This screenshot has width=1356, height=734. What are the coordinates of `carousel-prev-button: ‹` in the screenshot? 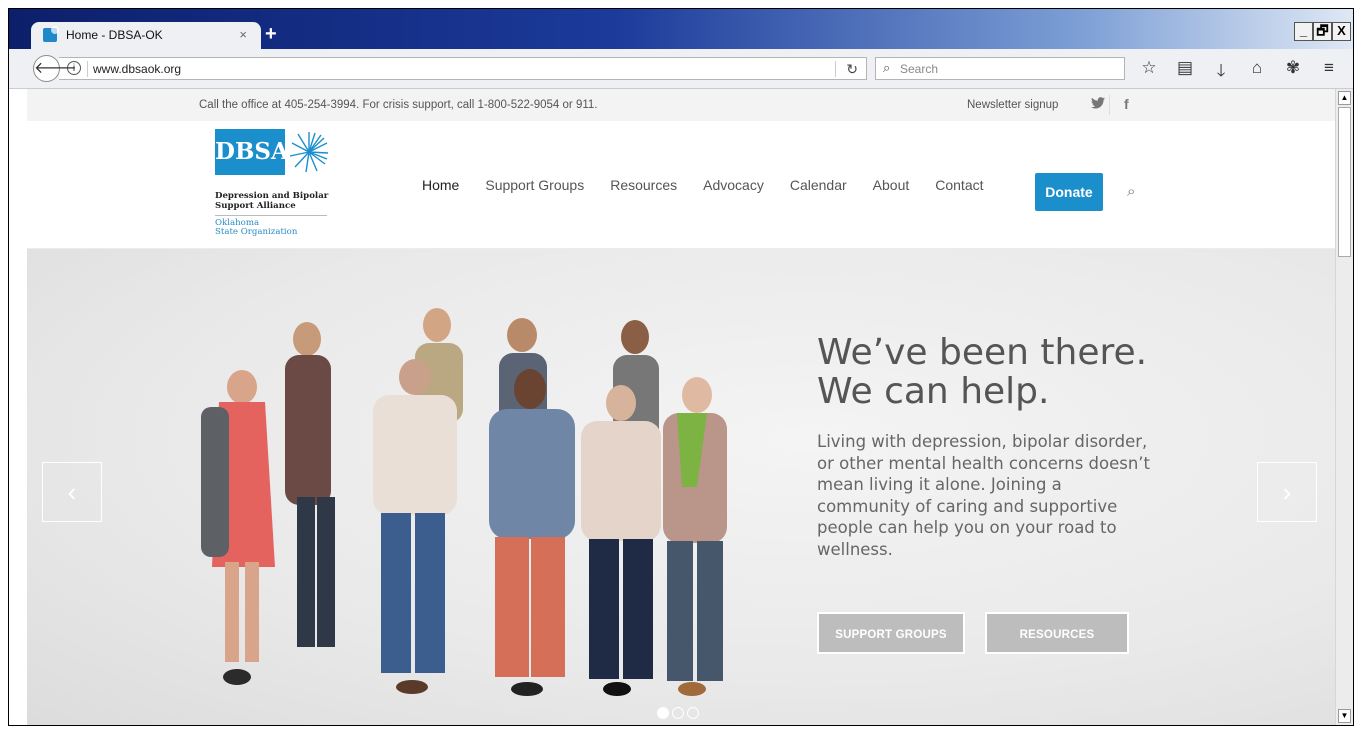 It's located at (72, 492).